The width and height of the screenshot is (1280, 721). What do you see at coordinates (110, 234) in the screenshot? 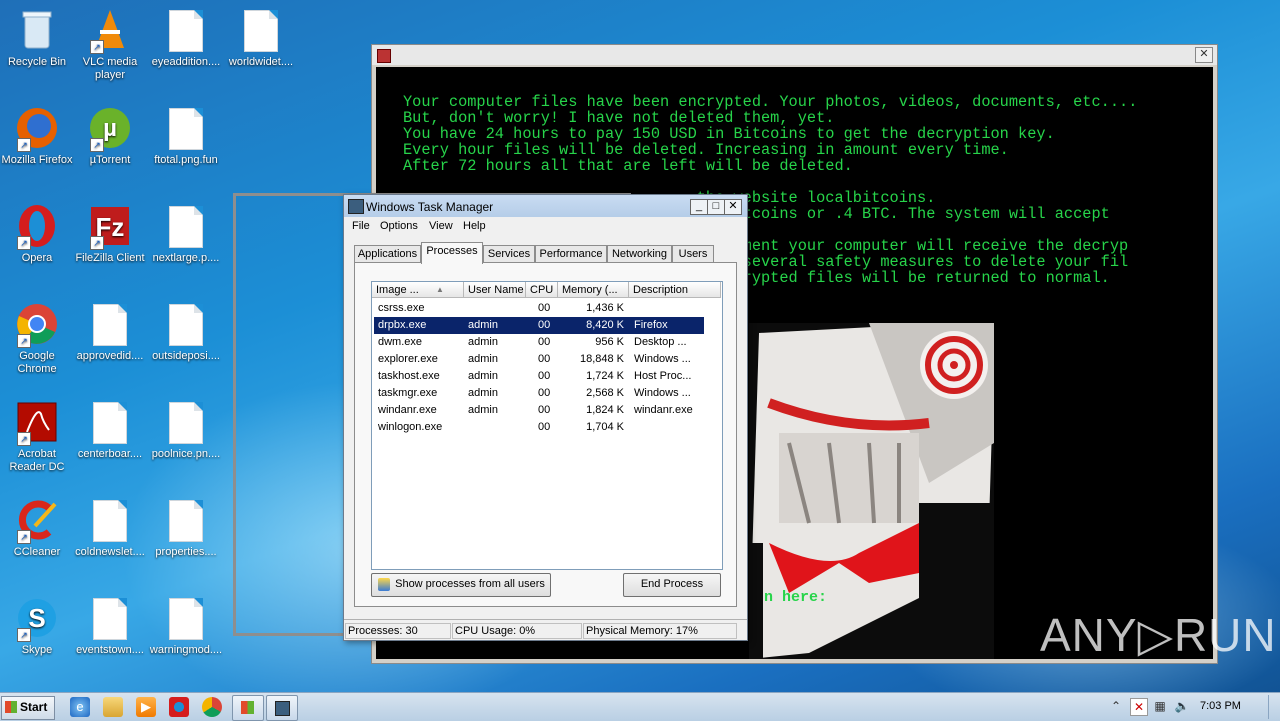
I see `desktop-icon-filezilla: Fz ↗ FileZilla Client` at bounding box center [110, 234].